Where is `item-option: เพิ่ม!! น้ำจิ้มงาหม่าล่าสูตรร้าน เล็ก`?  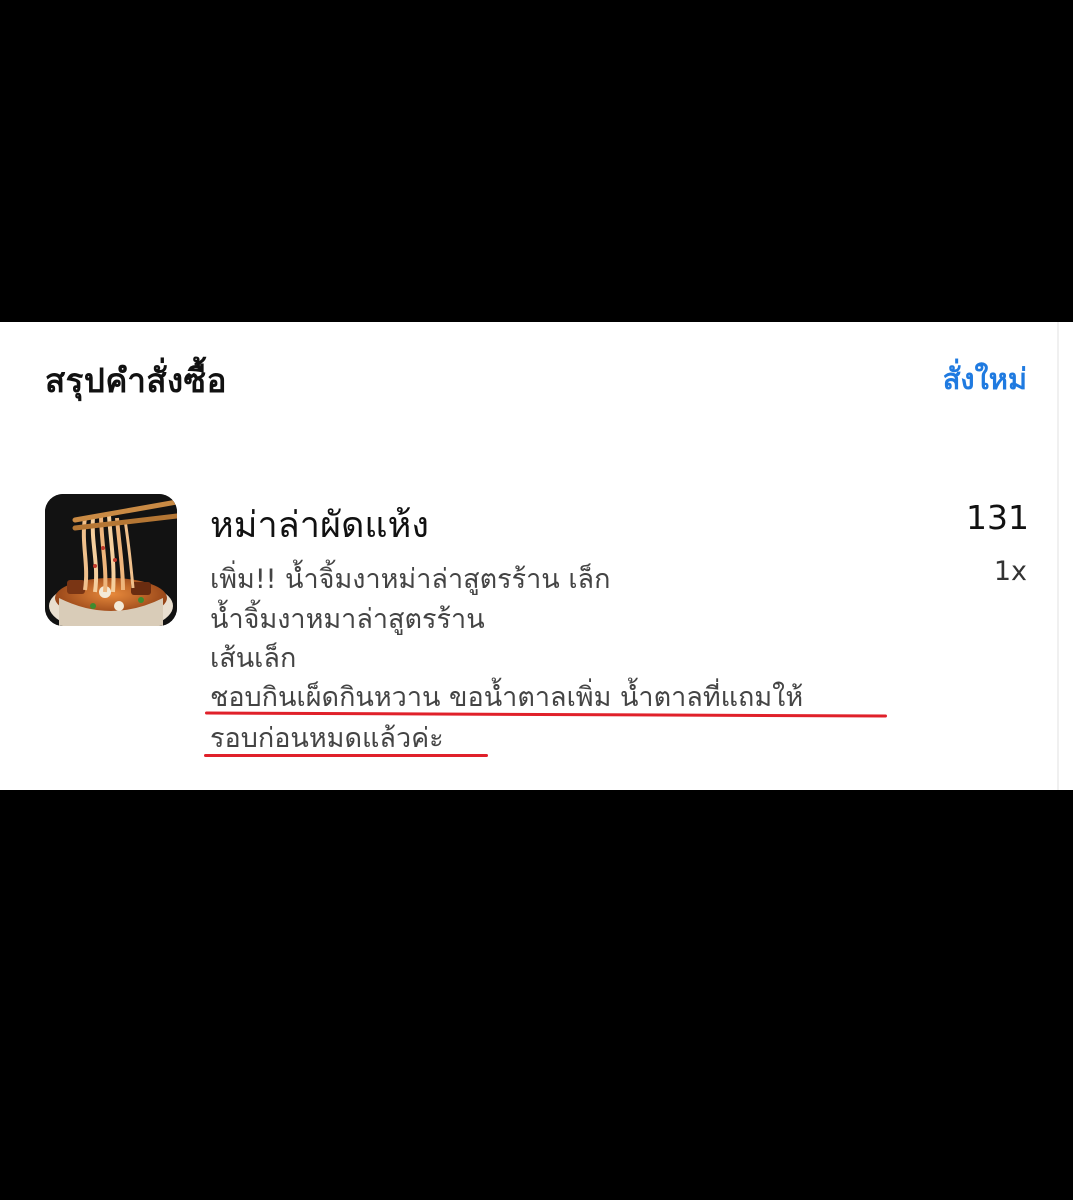 item-option: เพิ่ม!! น้ำจิ้มงาหม่าล่าสูตรร้าน เล็ก is located at coordinates (410, 579).